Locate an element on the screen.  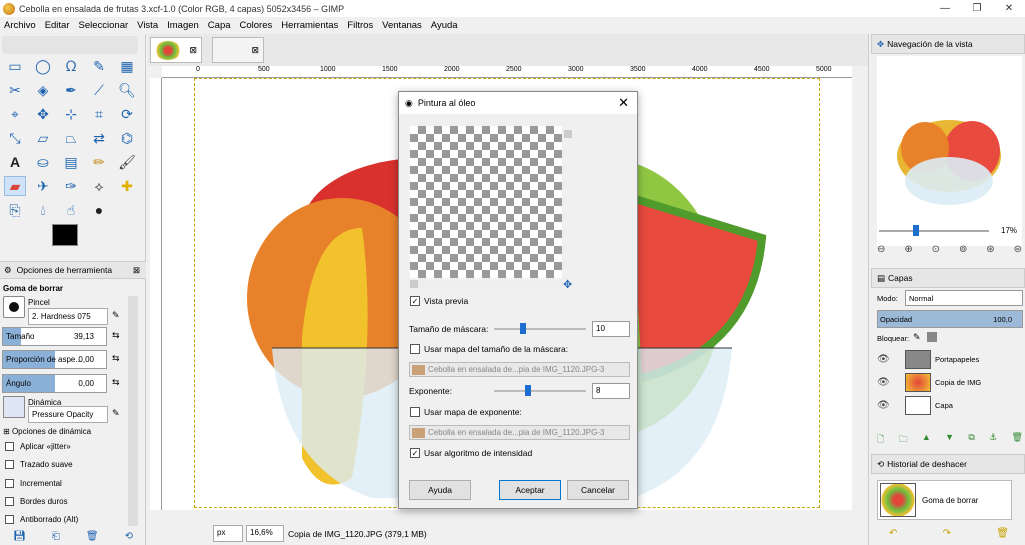
ellipse-select-tool-icon: ◯ is located at coordinates (43, 66).